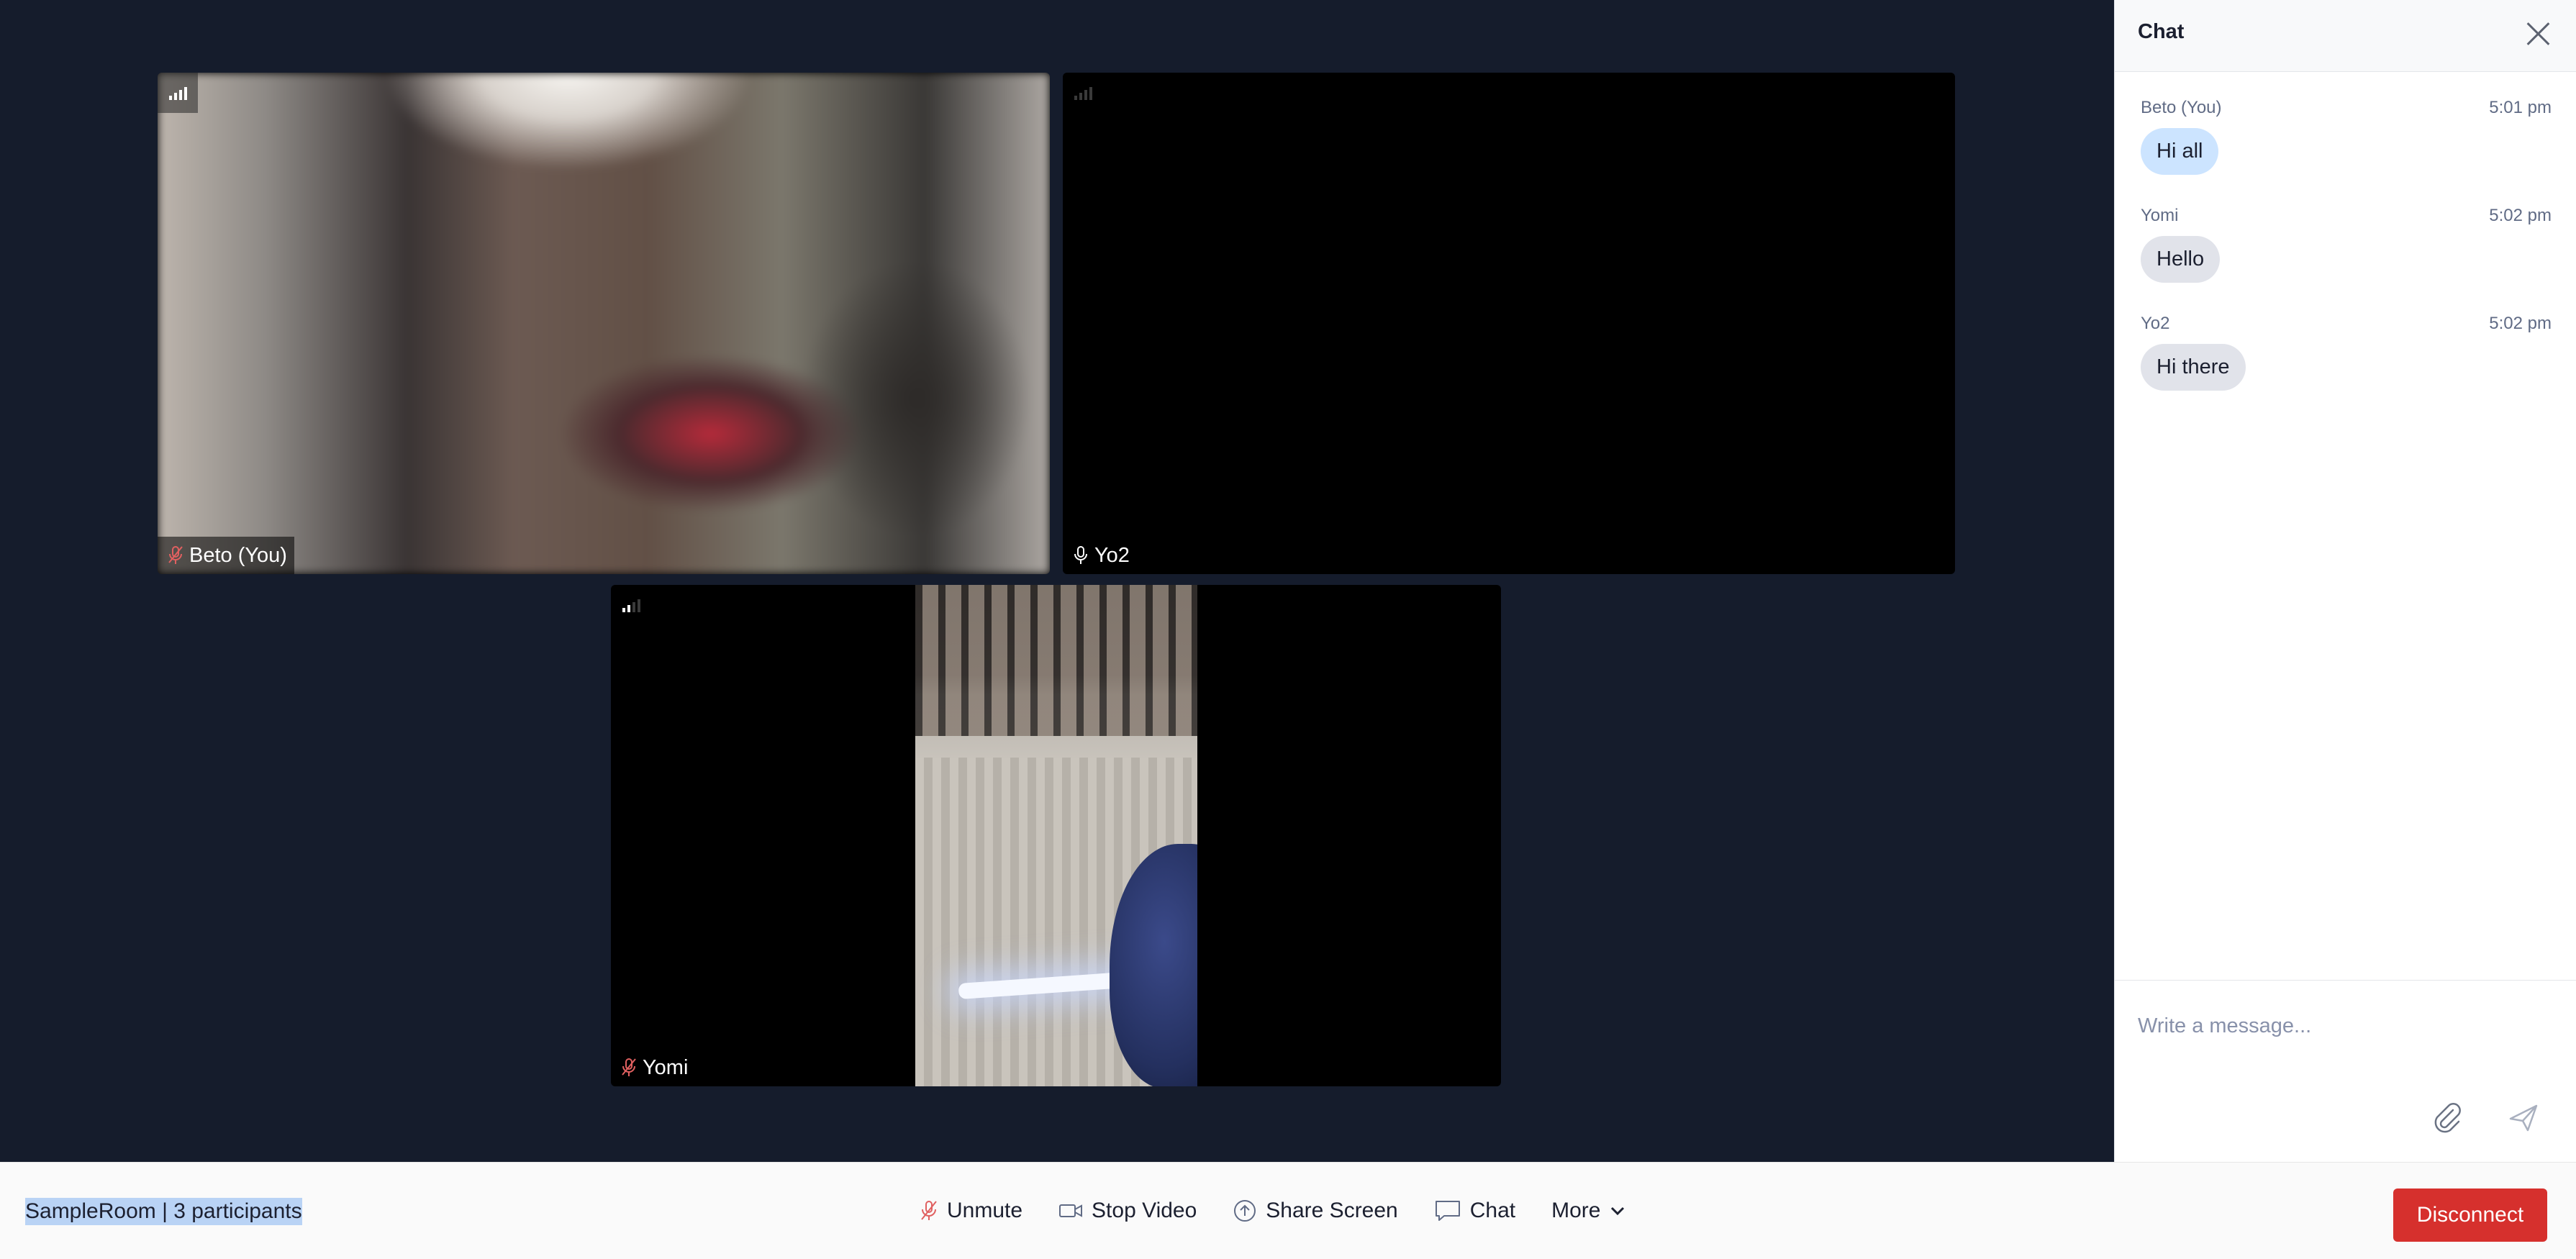  I want to click on message-bubble: Hello, so click(2181, 259).